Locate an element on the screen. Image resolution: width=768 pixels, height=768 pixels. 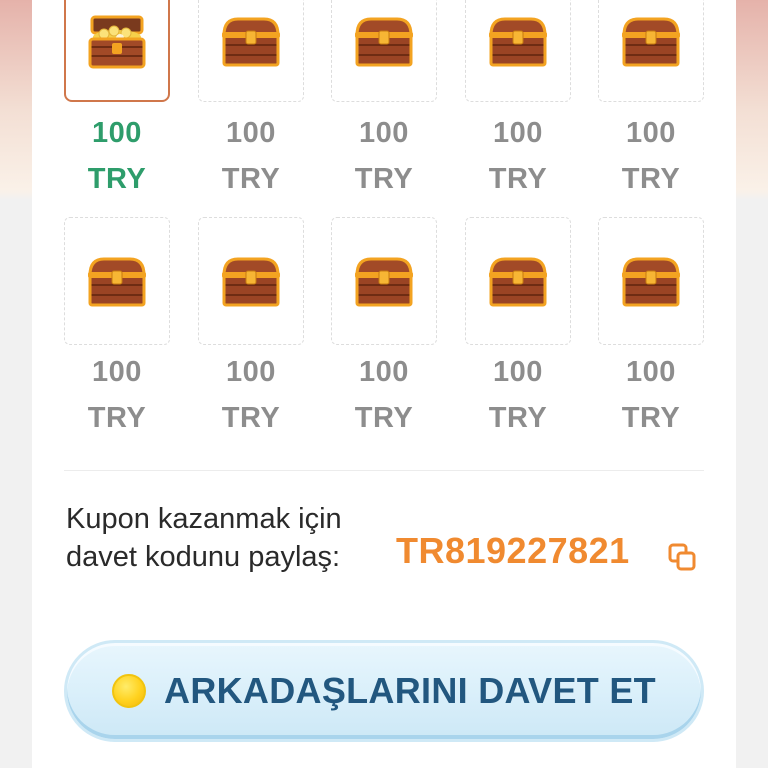
copy-icon is located at coordinates (682, 557).